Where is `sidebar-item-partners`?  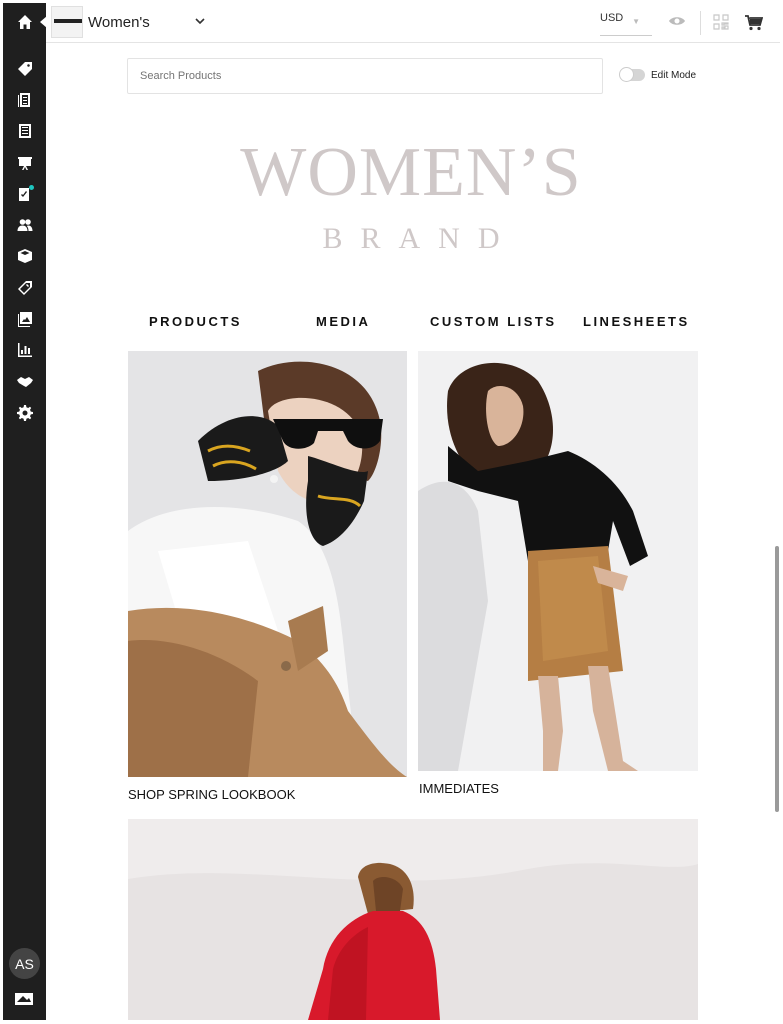 sidebar-item-partners is located at coordinates (24, 381).